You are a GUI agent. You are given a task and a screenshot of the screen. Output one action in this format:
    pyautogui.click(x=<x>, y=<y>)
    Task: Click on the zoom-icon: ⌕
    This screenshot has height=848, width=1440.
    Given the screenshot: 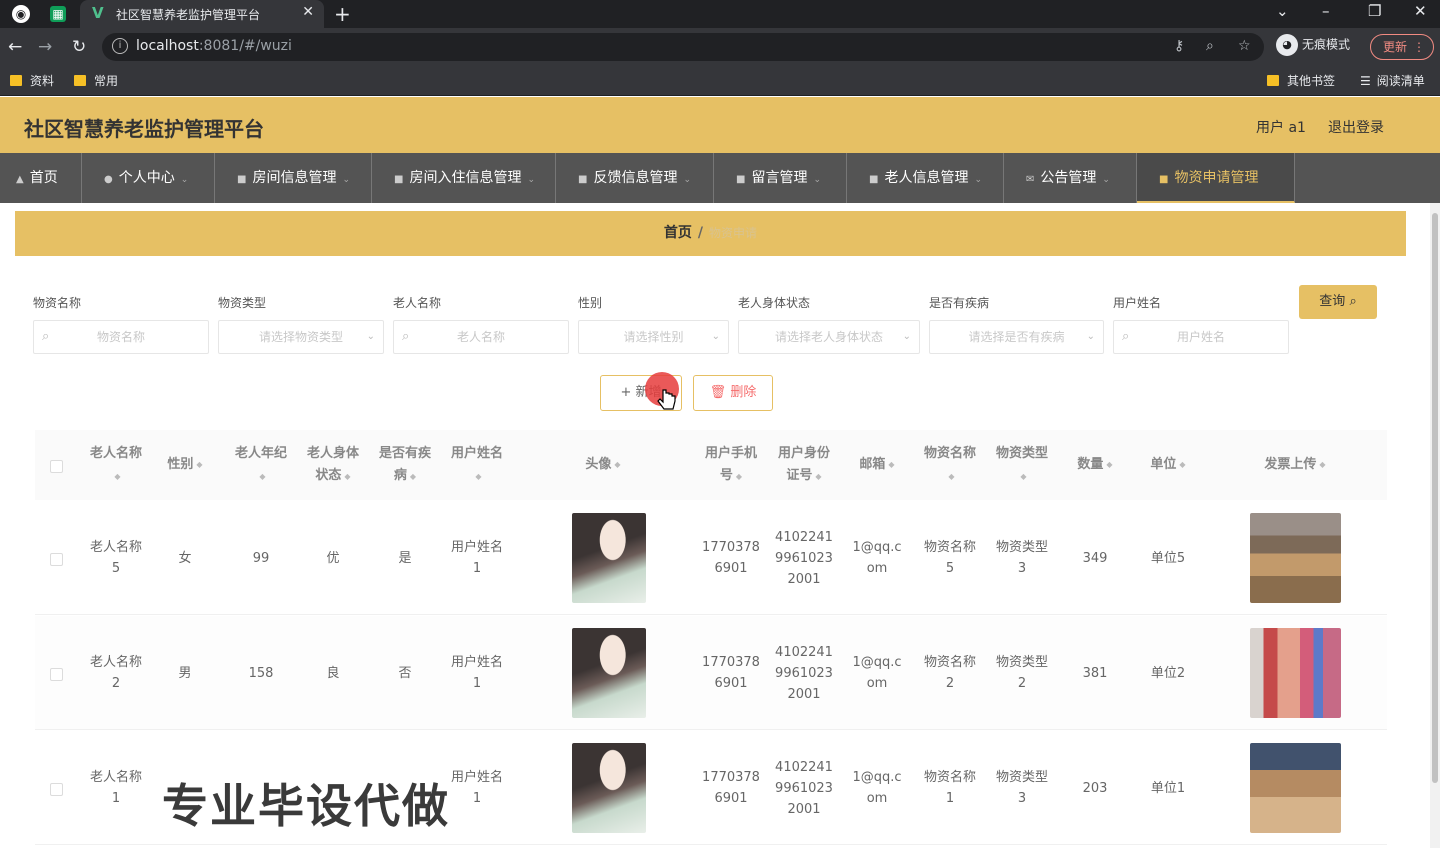 What is the action you would take?
    pyautogui.click(x=1210, y=46)
    